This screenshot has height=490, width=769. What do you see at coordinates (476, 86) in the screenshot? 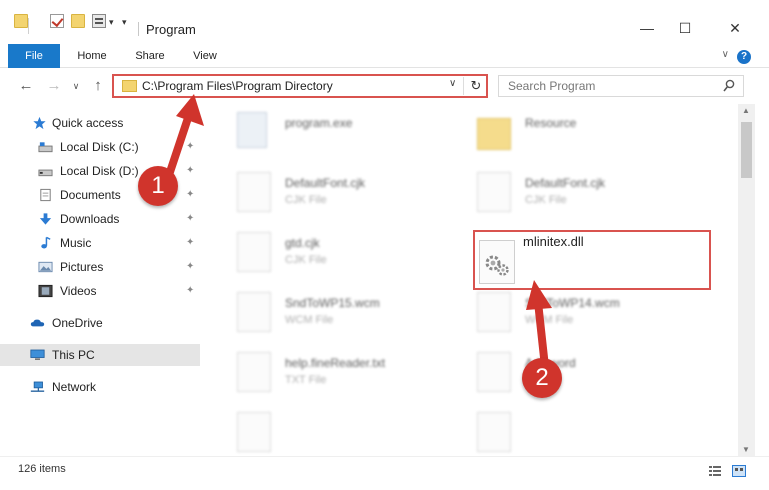
I see `refresh-icon: ↻` at bounding box center [476, 86].